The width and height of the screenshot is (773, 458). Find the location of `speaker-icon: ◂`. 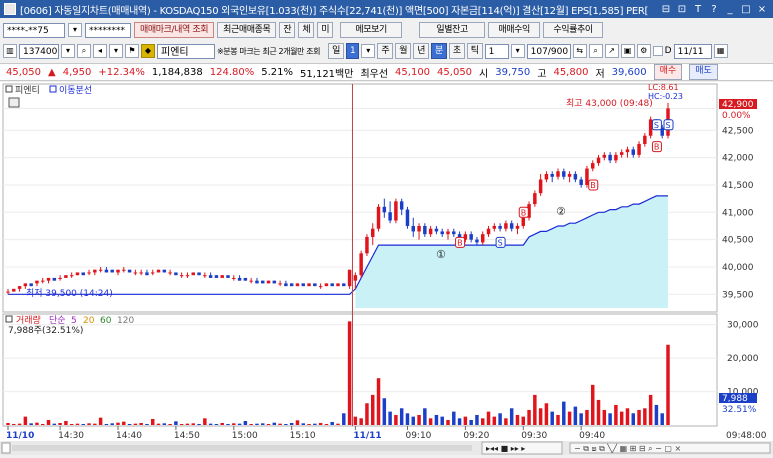

speaker-icon: ◂ is located at coordinates (100, 51).